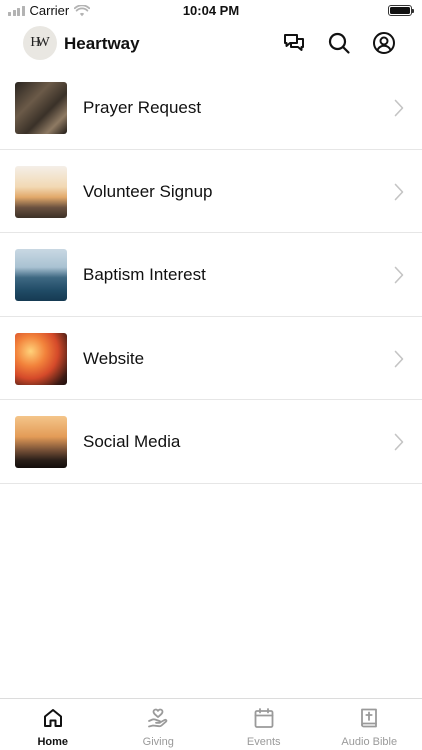  Describe the element at coordinates (211, 45) in the screenshot. I see `app-header: HW Heartway` at that location.